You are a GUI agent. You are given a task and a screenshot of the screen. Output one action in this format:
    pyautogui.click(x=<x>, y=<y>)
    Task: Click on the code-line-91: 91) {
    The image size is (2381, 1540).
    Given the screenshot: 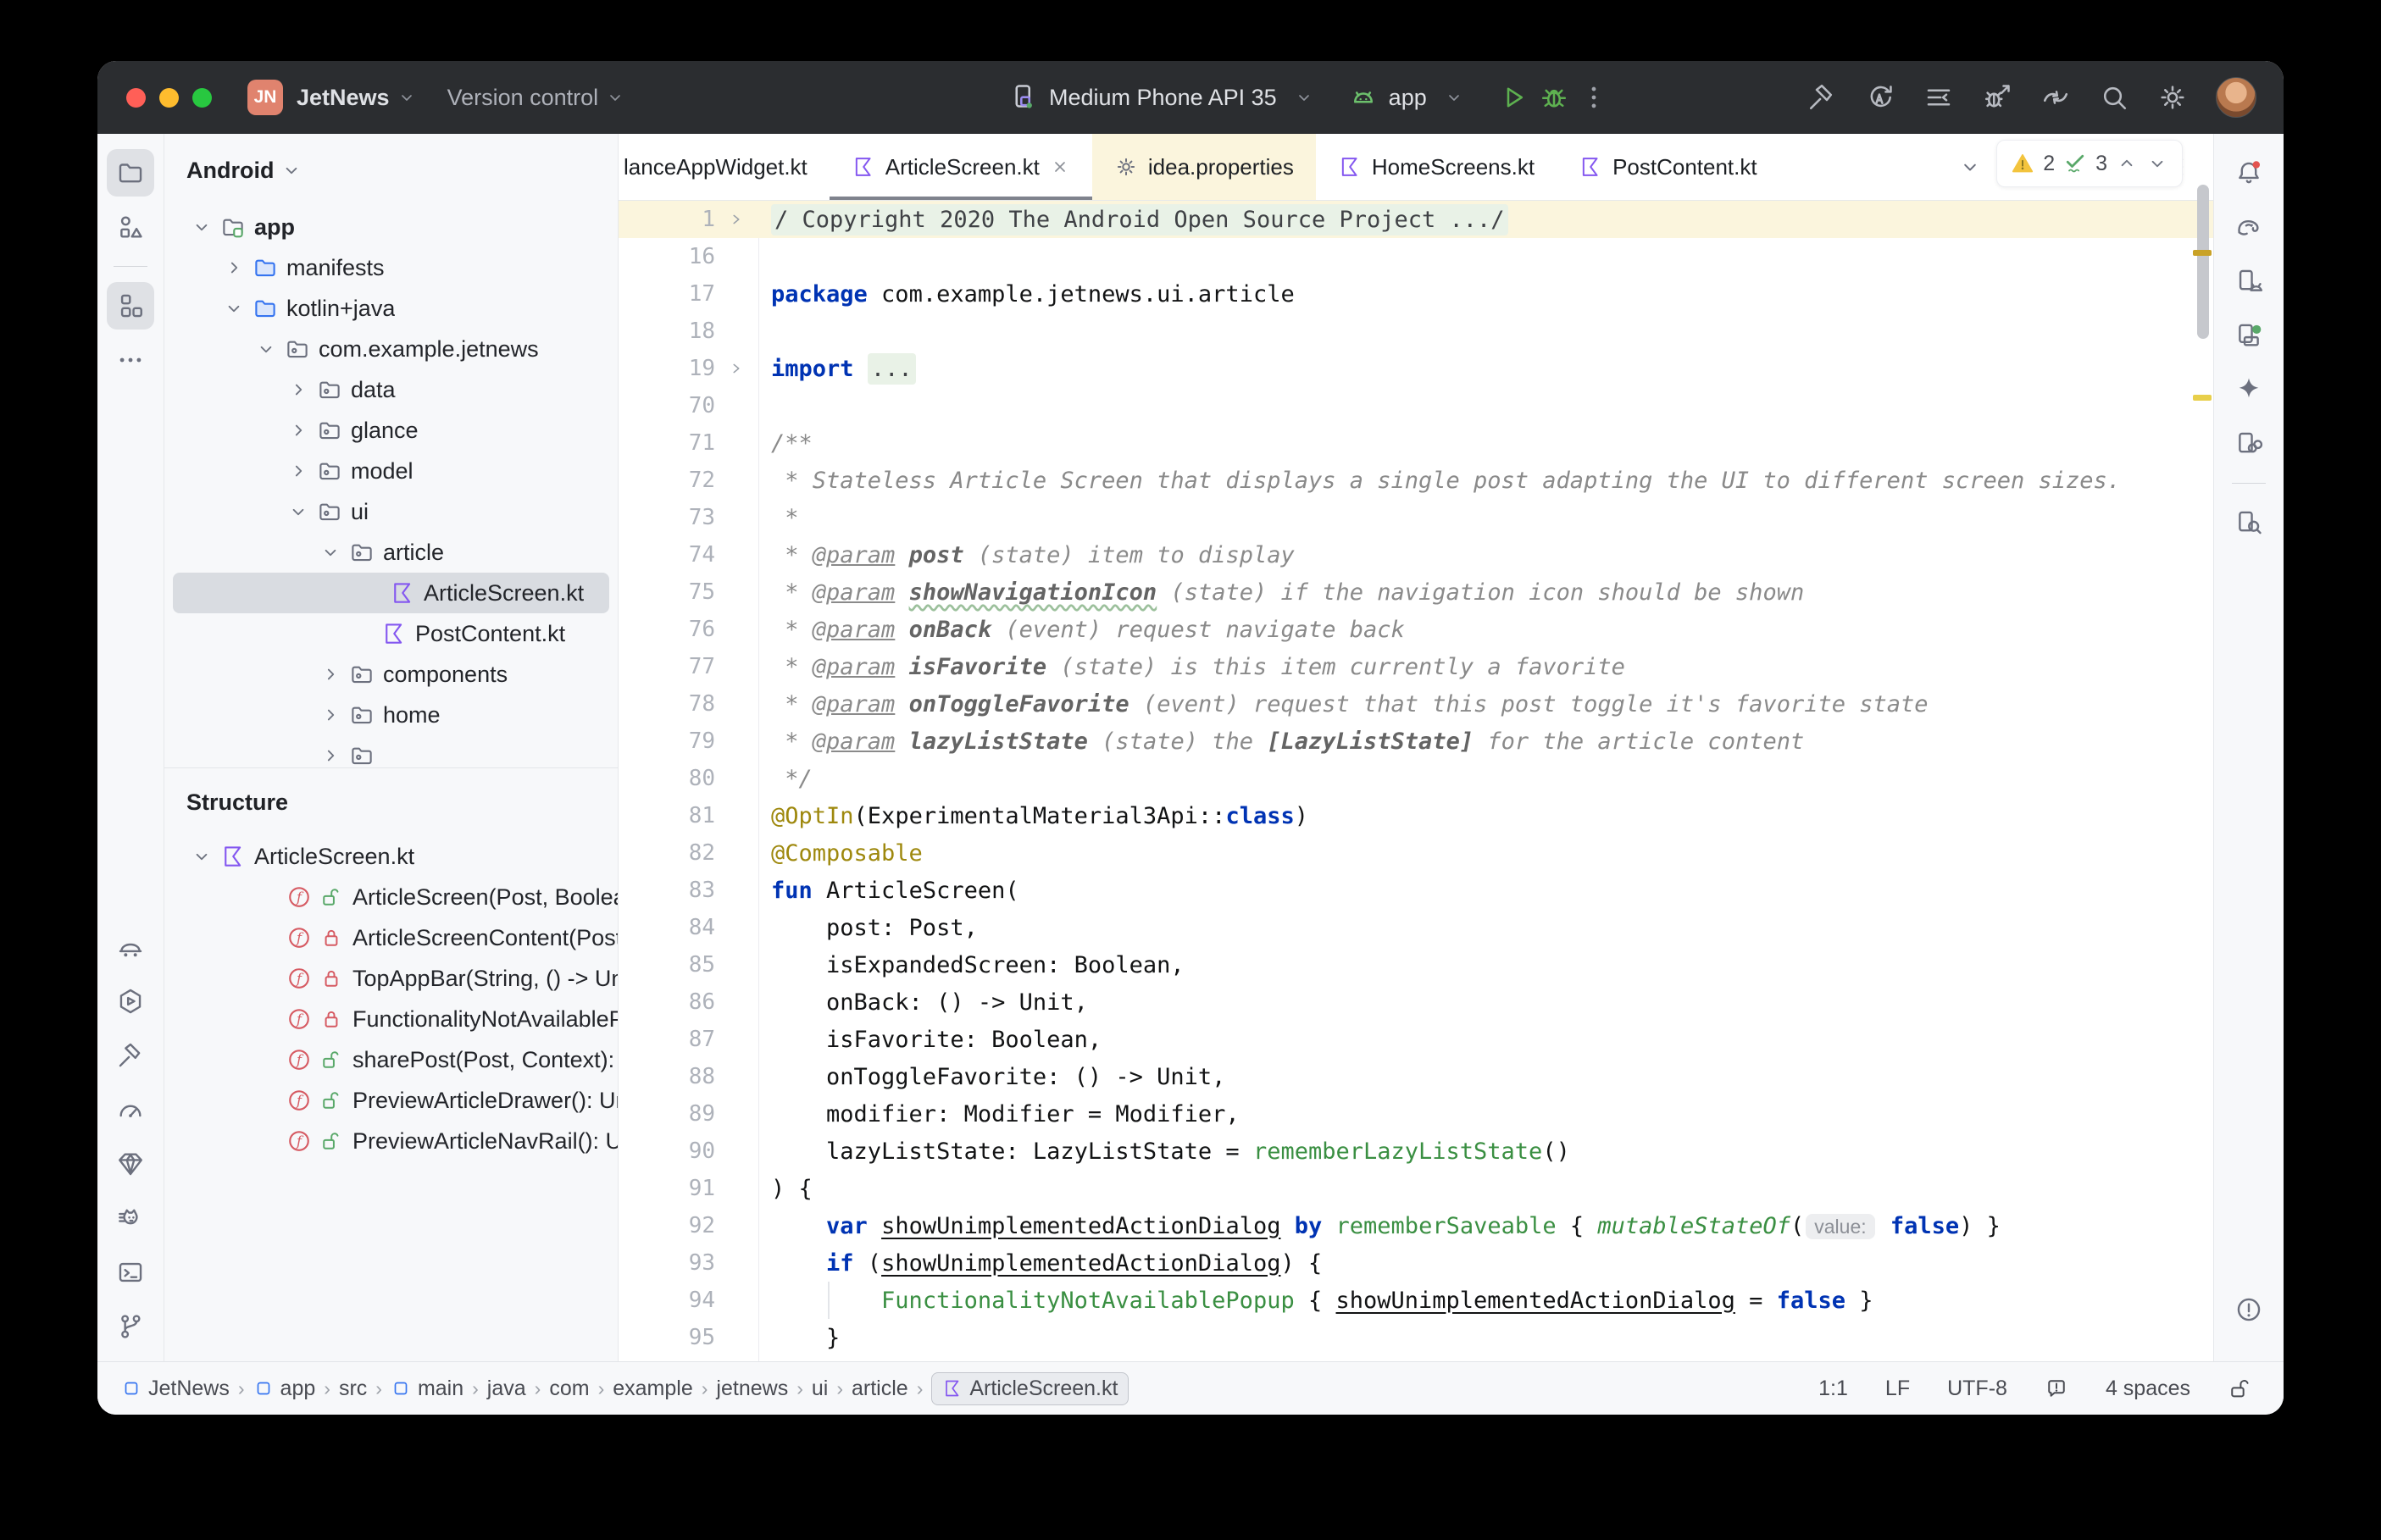 What is the action you would take?
    pyautogui.click(x=1416, y=1188)
    